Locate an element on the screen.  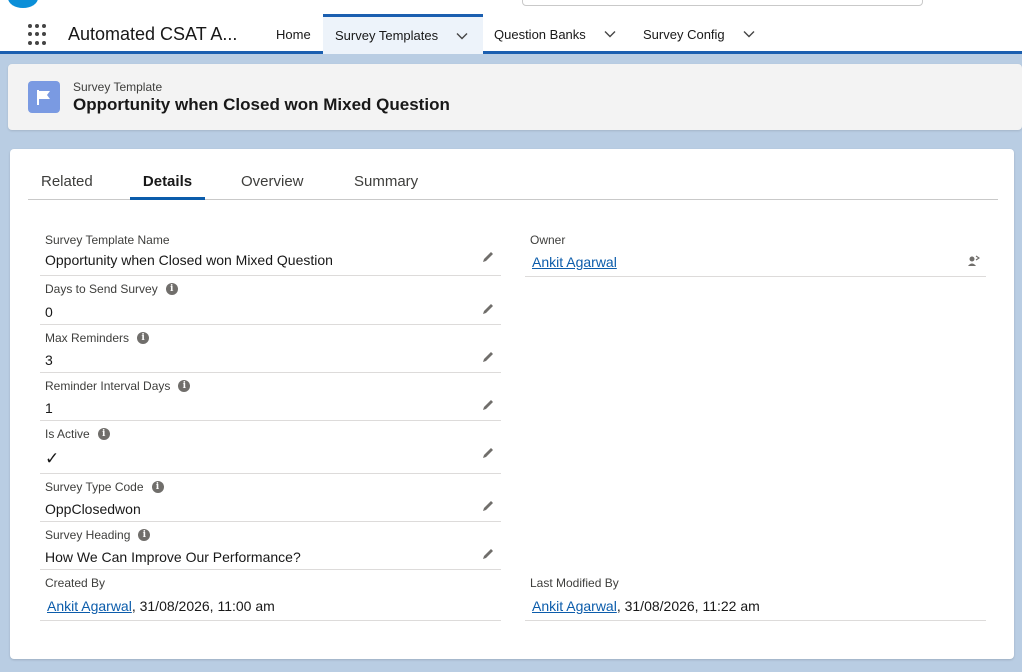
field-value: How We Can Improve Our Performance? is located at coordinates (173, 557).